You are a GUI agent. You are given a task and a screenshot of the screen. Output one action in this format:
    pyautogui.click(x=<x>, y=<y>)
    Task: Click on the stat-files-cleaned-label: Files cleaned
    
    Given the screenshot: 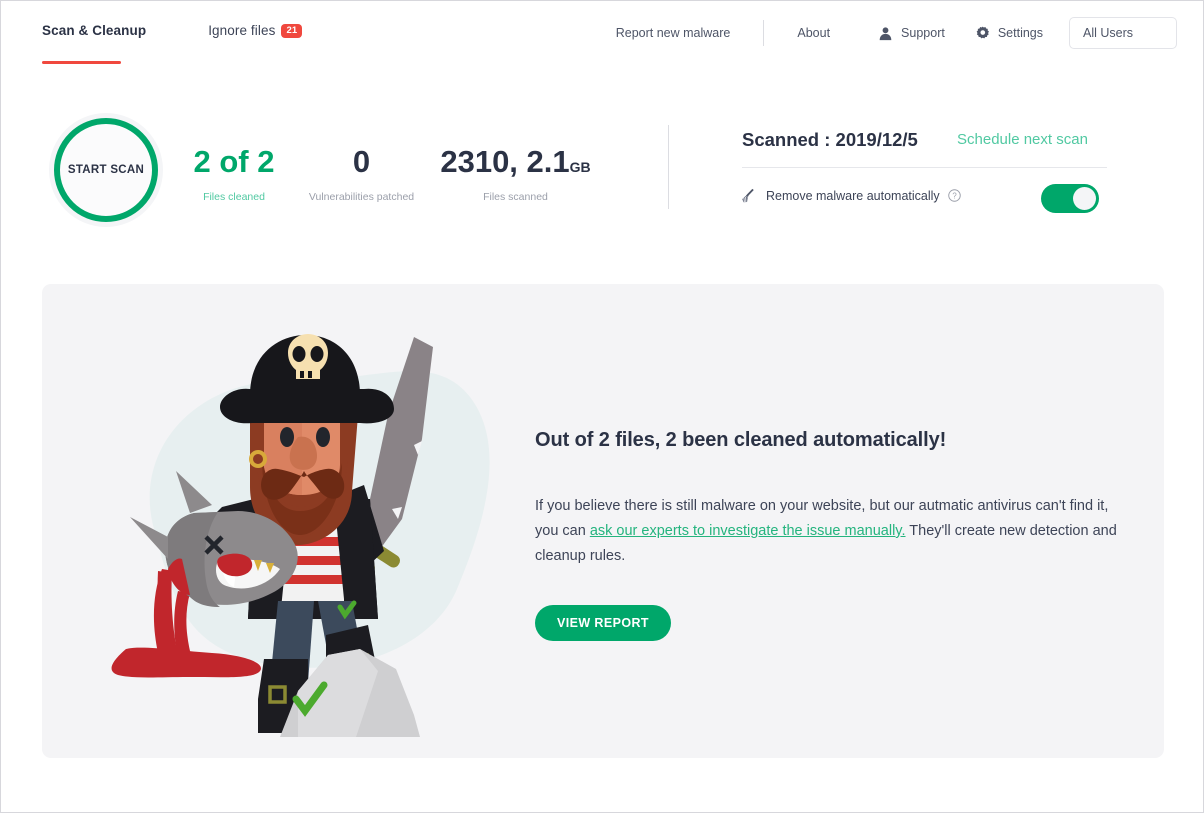 What is the action you would take?
    pyautogui.click(x=234, y=197)
    